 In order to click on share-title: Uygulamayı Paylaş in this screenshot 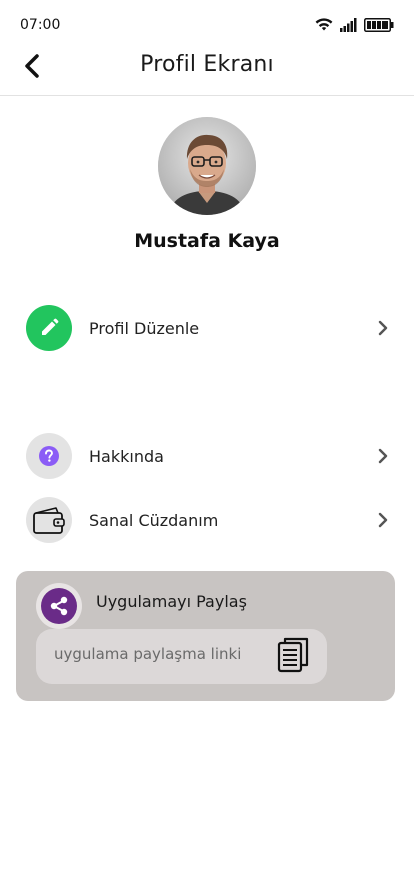, I will do `click(171, 601)`.